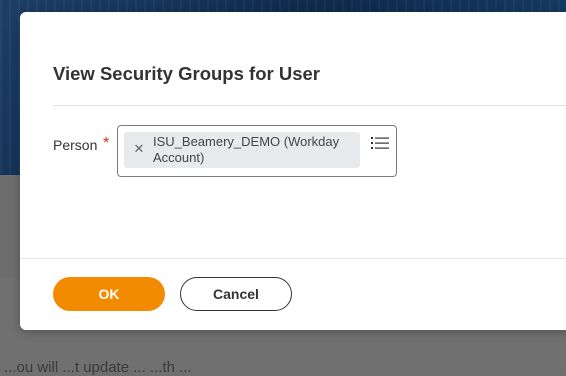 The image size is (566, 376). I want to click on list-icon, so click(380, 143).